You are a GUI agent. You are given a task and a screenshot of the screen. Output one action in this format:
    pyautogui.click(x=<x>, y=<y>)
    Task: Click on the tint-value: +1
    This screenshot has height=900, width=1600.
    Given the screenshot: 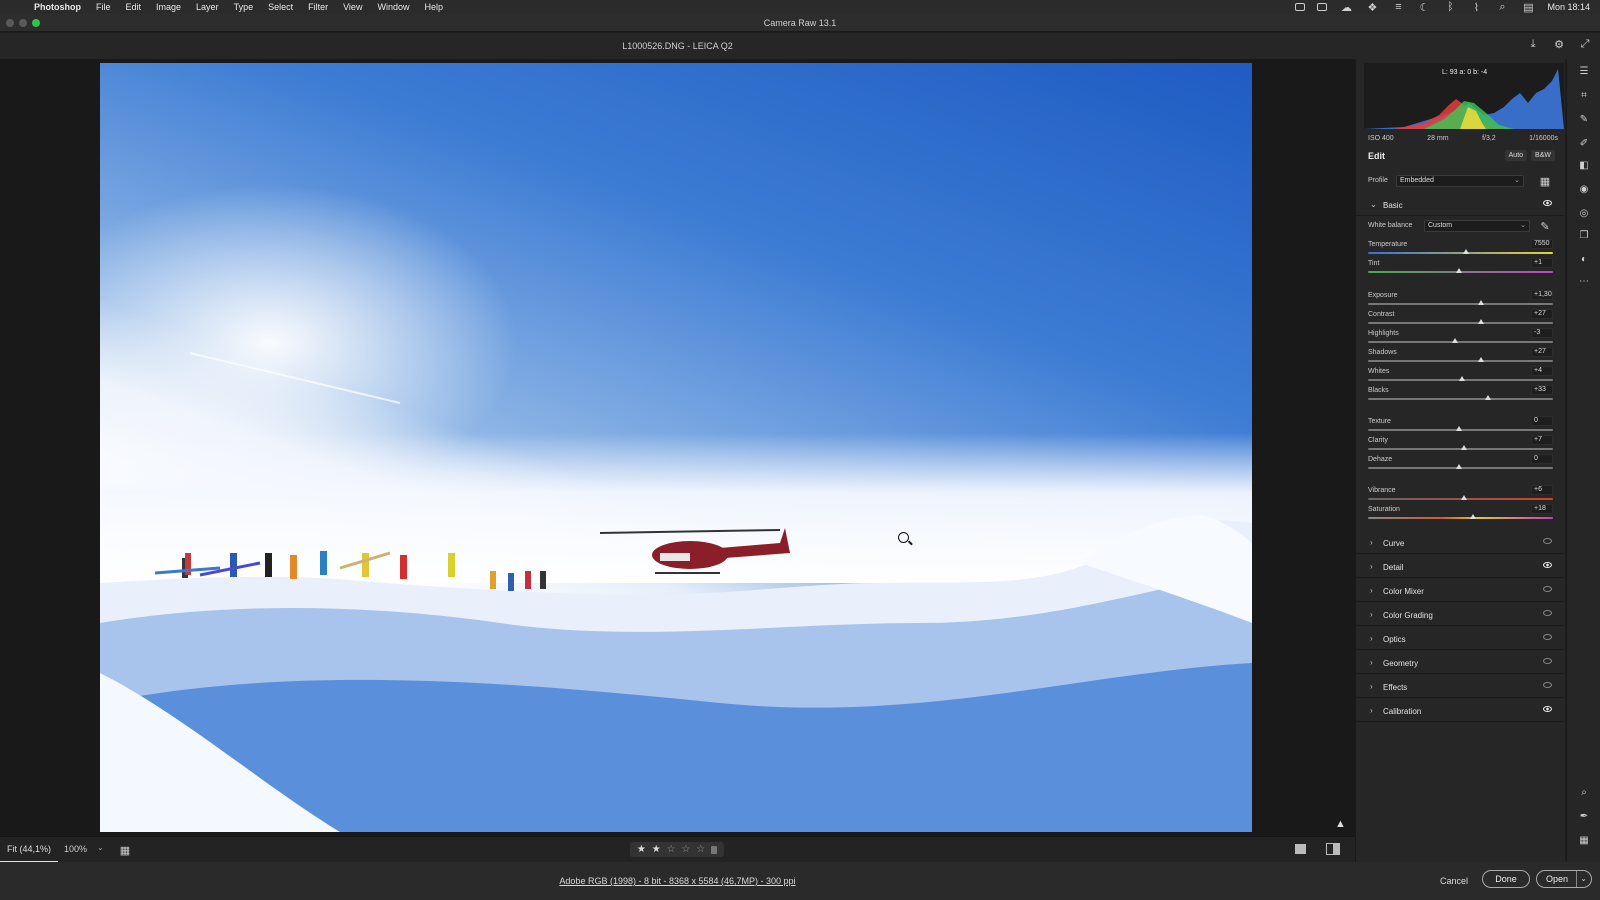 What is the action you would take?
    pyautogui.click(x=1542, y=263)
    